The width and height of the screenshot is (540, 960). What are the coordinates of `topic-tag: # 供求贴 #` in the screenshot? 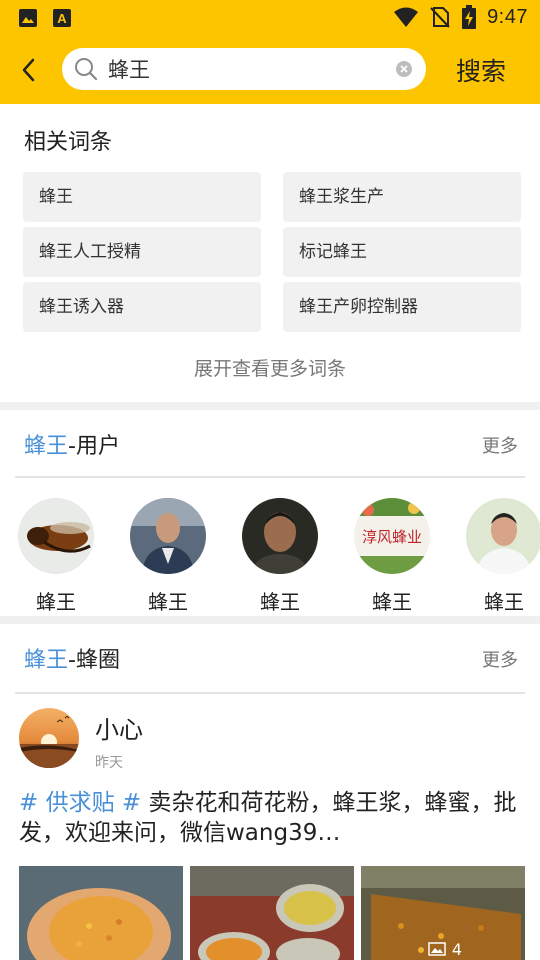 It's located at (80, 803).